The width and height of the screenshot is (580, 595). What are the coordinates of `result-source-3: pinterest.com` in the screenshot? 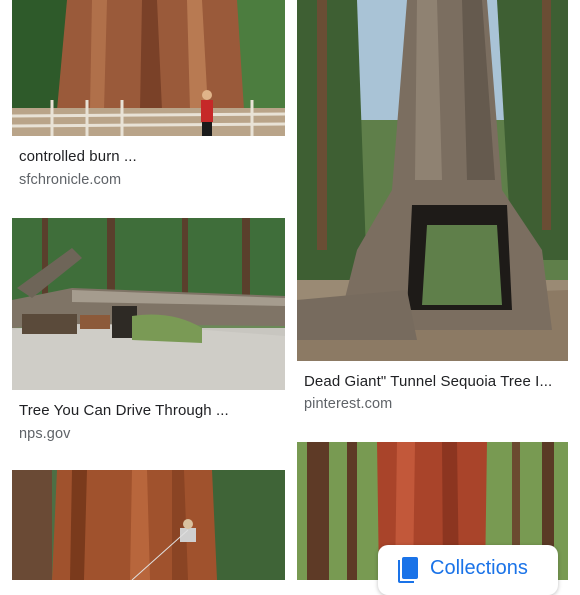 It's located at (348, 404).